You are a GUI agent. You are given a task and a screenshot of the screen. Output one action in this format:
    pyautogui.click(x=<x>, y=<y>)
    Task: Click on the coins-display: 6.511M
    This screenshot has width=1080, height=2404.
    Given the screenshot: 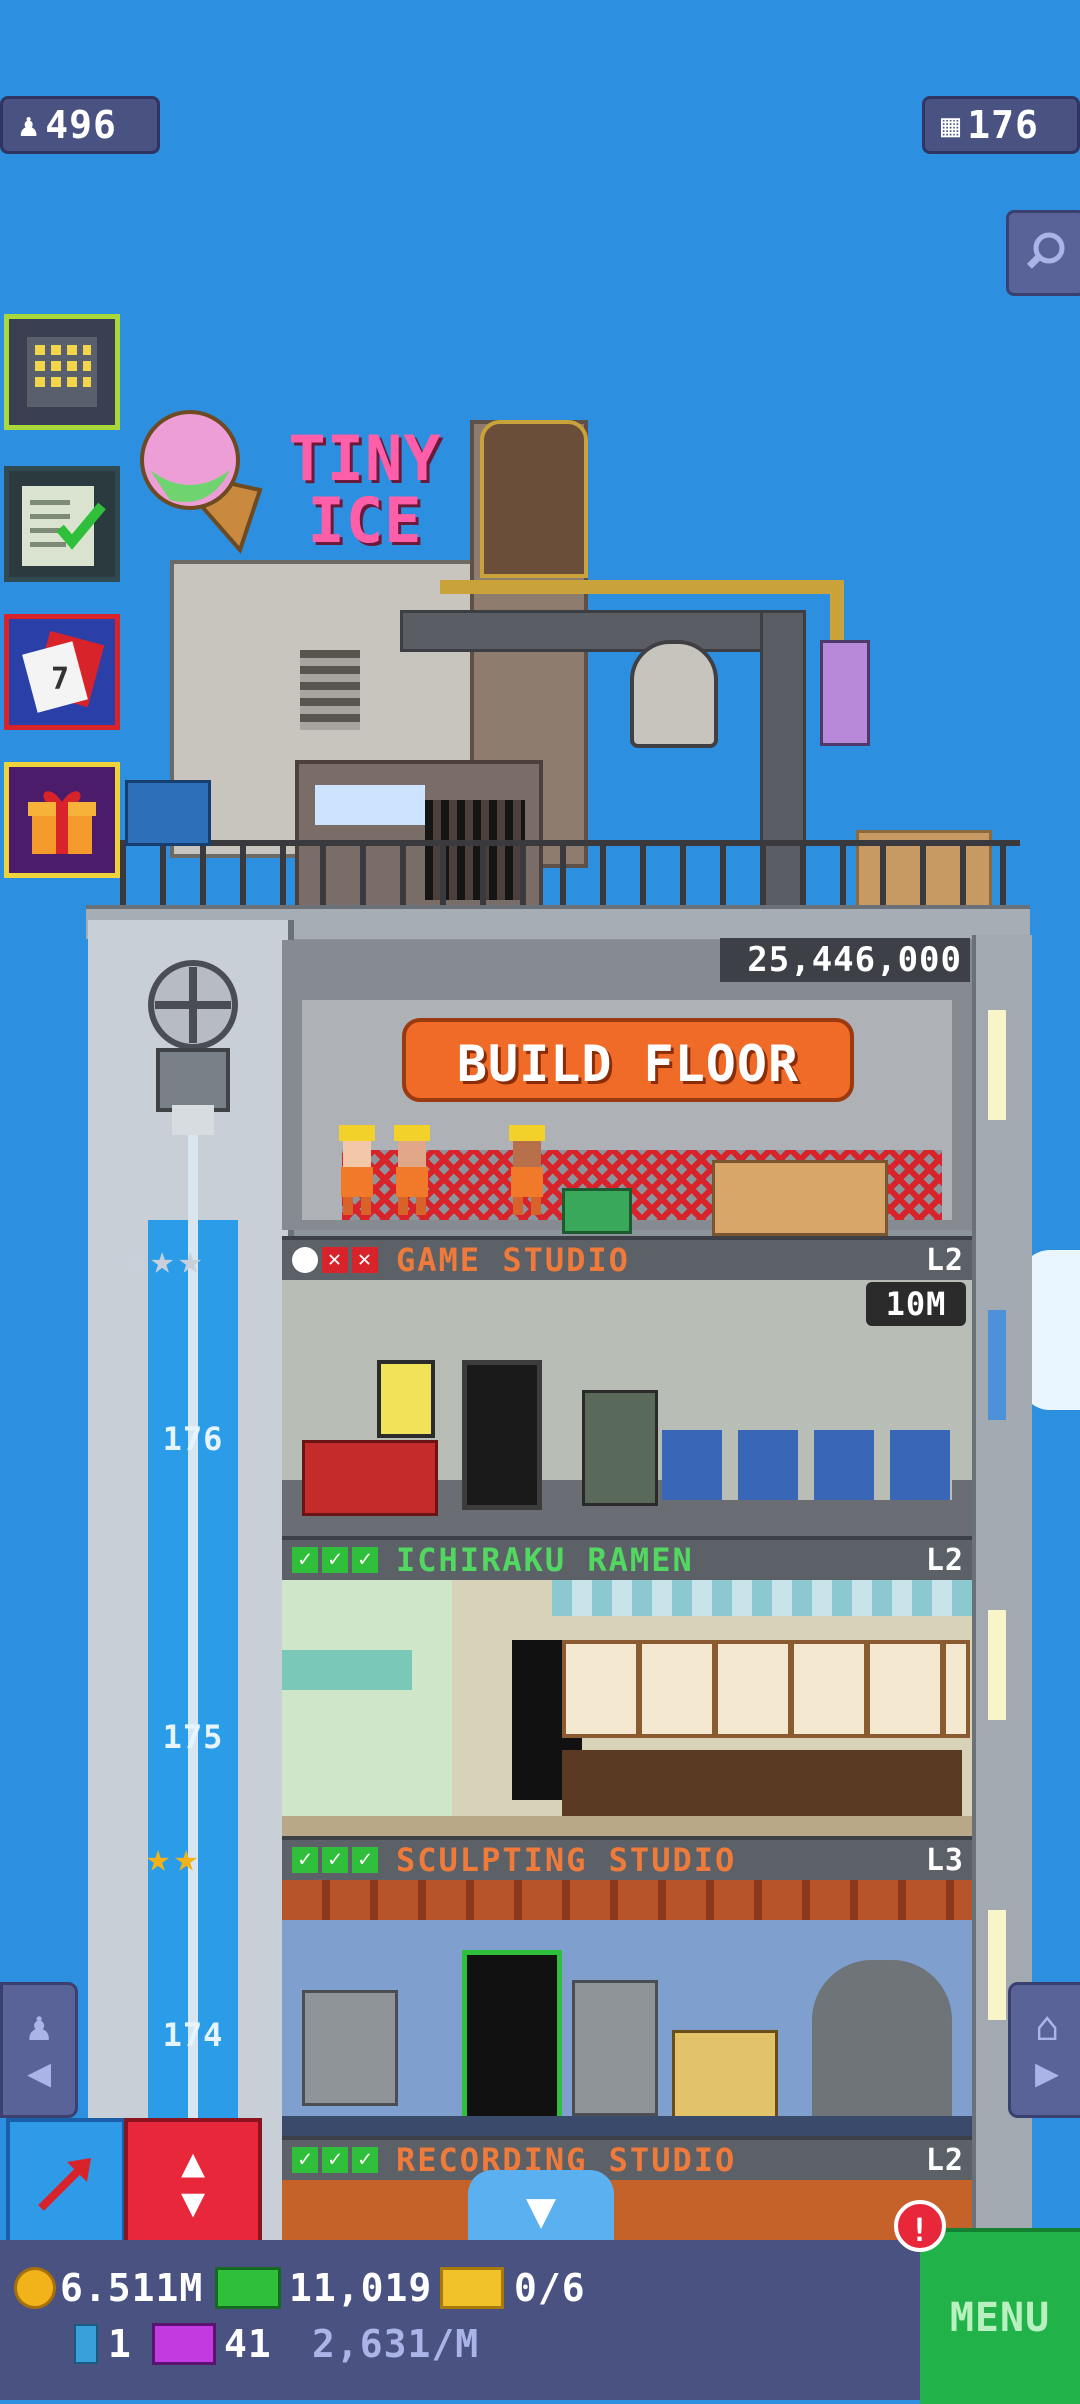 What is the action you would take?
    pyautogui.click(x=108, y=2288)
    